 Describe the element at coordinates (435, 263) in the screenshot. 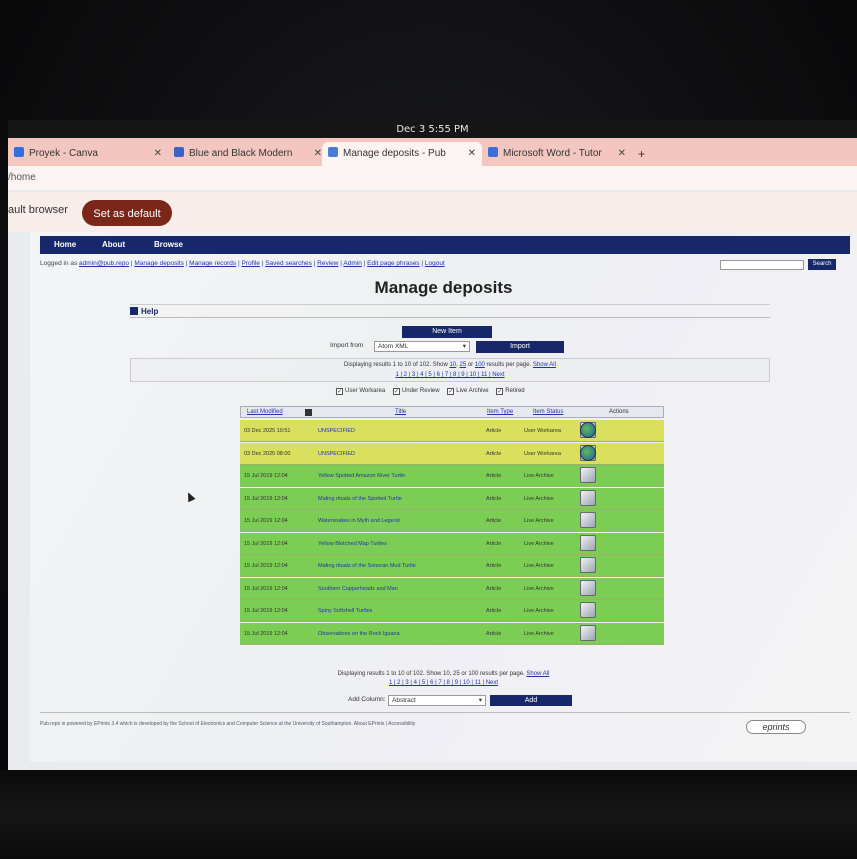

I see `link-logout: Logout` at that location.